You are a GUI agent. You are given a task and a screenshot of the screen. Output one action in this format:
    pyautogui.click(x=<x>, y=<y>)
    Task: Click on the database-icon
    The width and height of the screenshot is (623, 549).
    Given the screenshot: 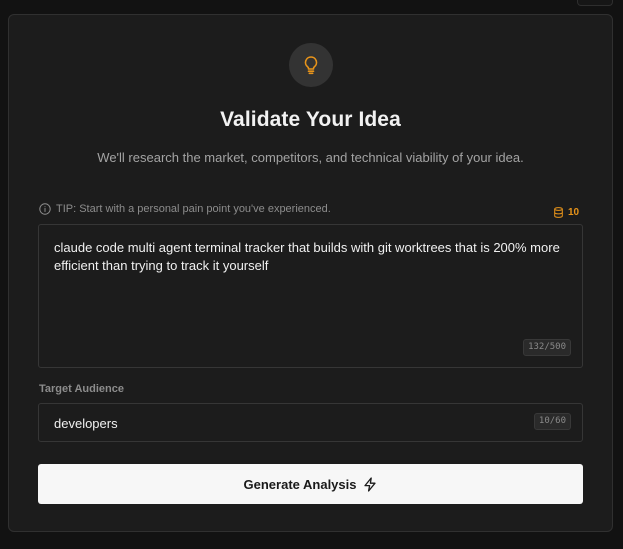 What is the action you would take?
    pyautogui.click(x=558, y=212)
    